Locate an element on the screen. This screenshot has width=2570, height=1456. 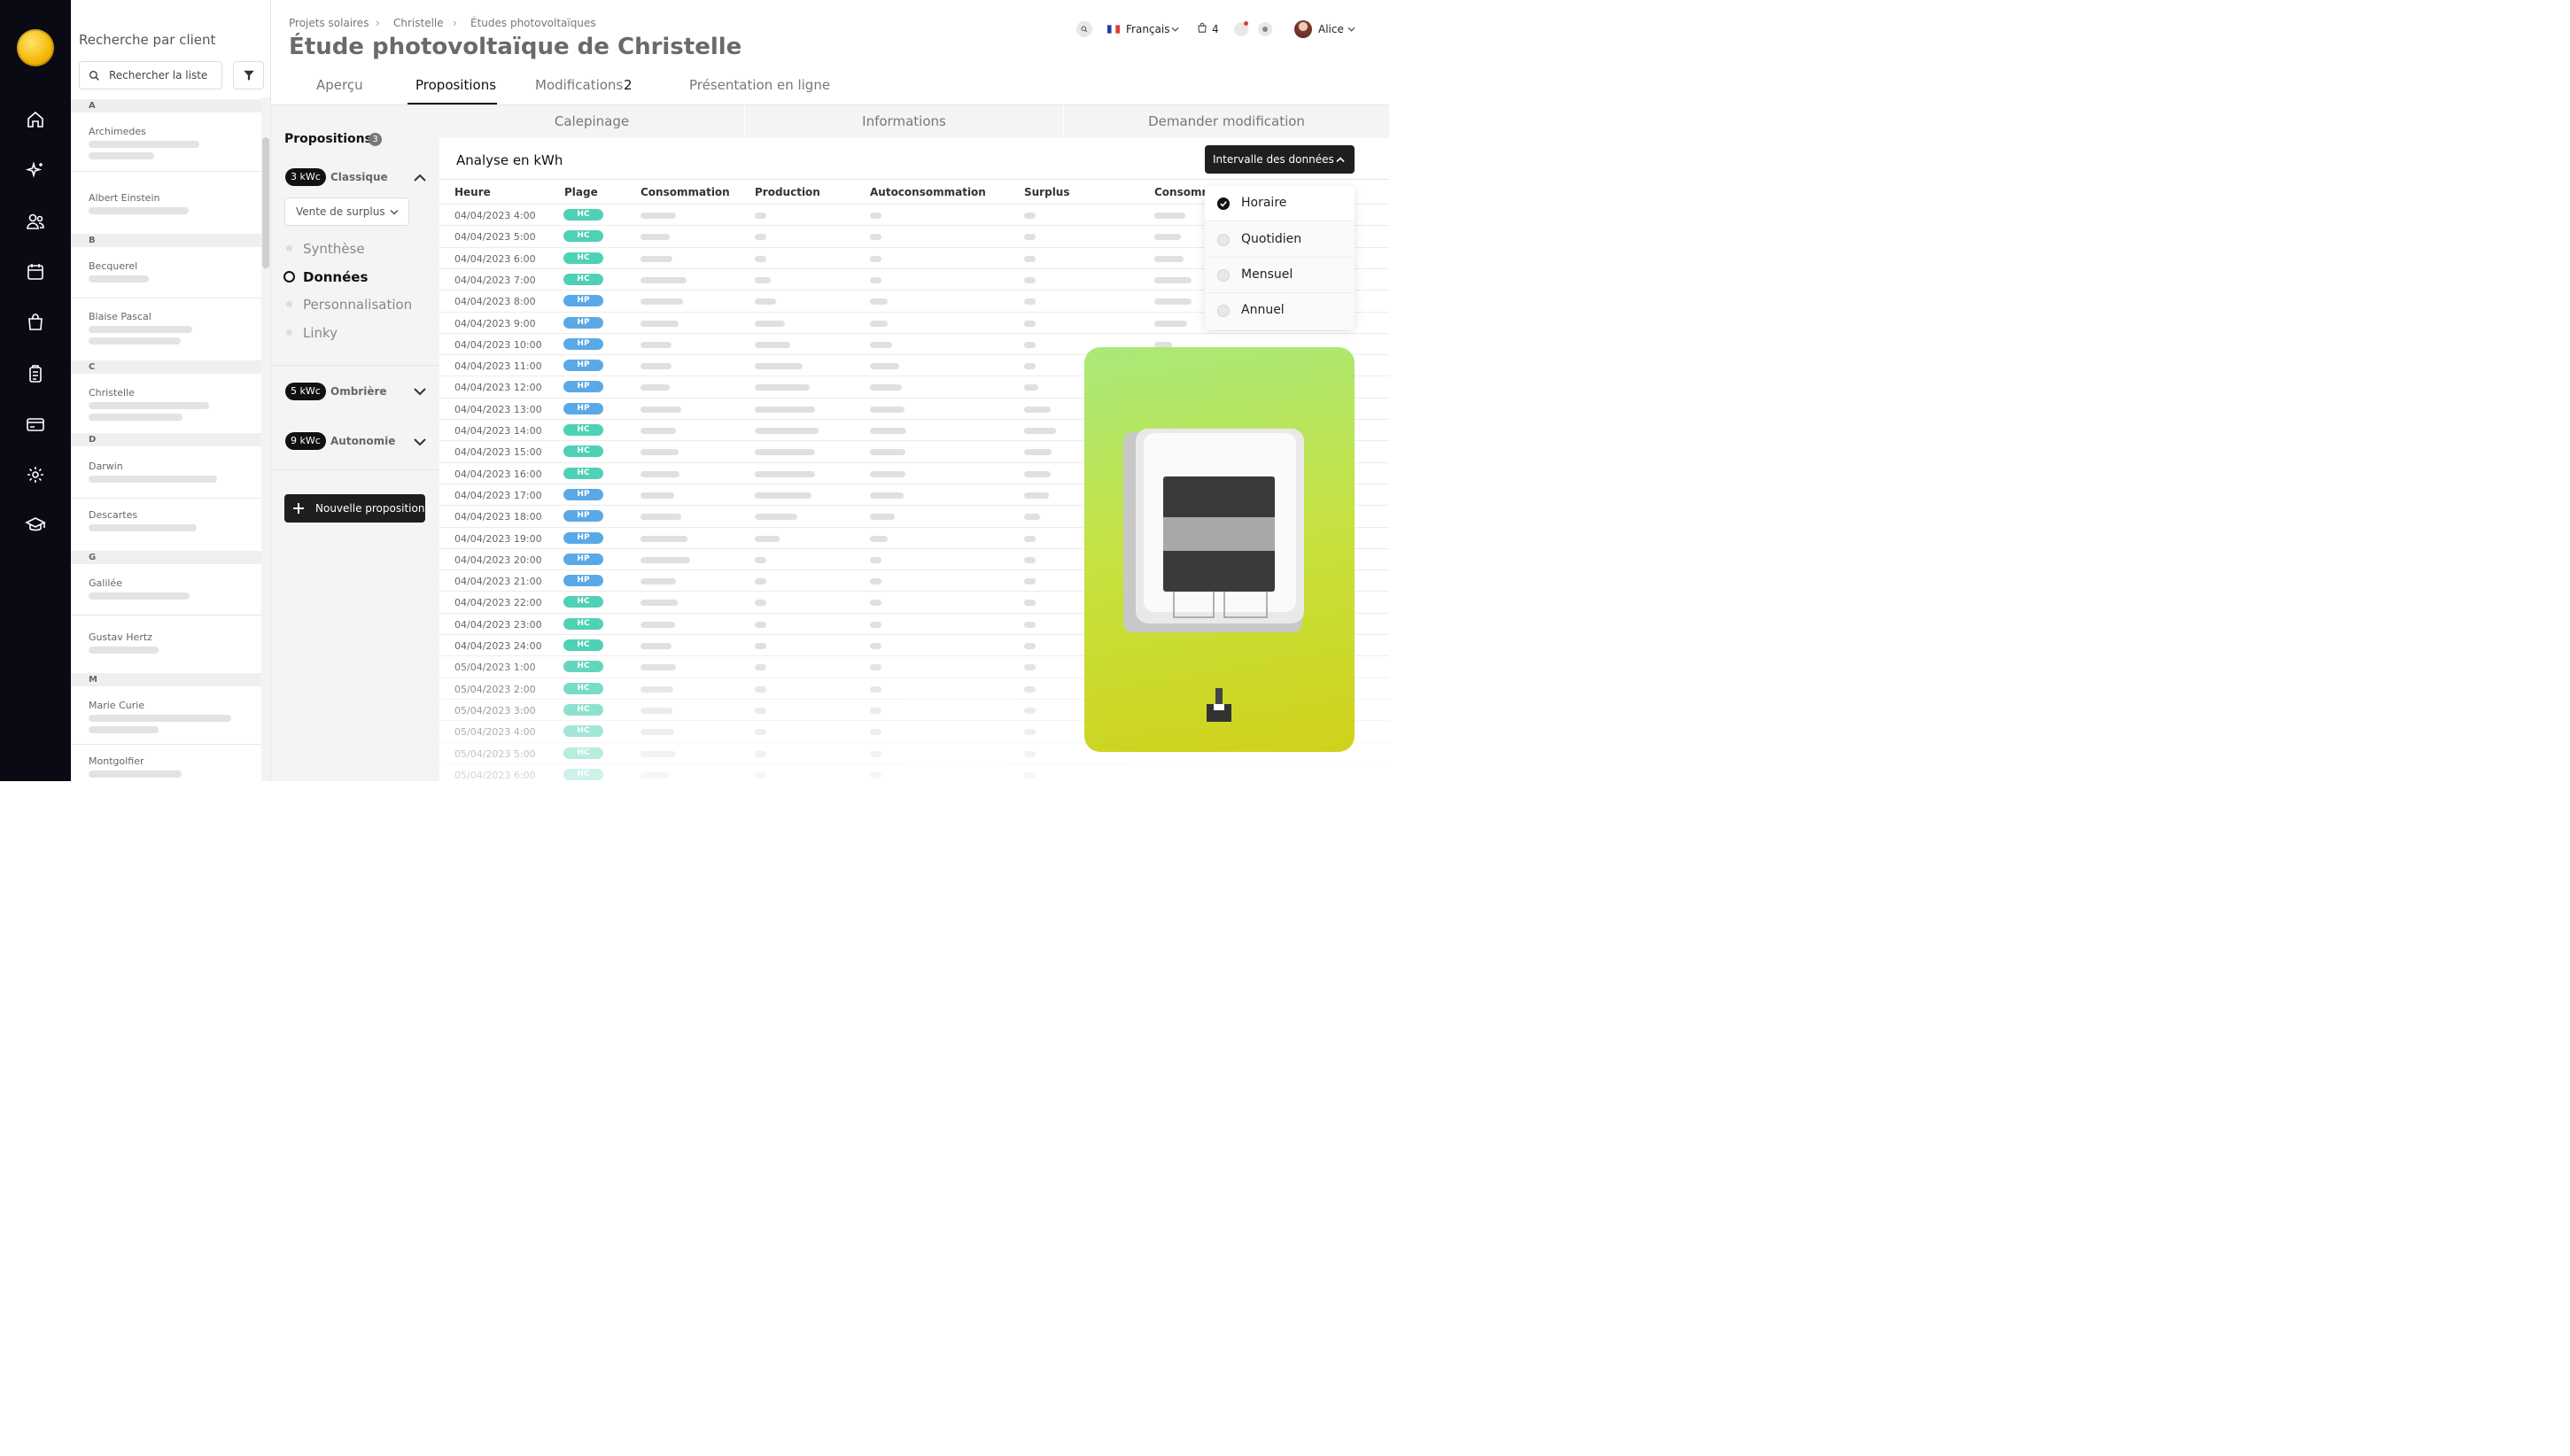
interval-option-label: Horaire is located at coordinates (1264, 203).